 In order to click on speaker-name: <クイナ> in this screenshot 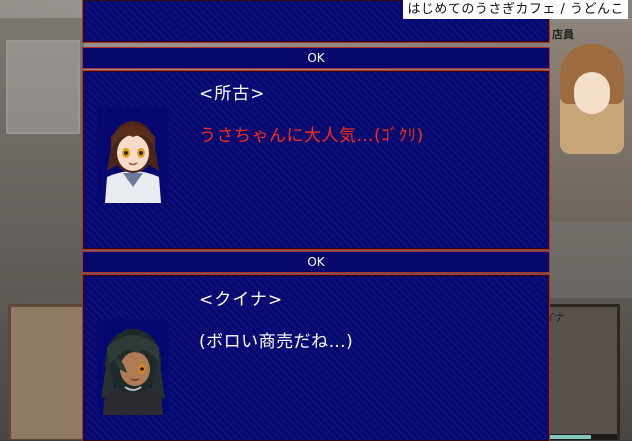, I will do `click(241, 300)`.